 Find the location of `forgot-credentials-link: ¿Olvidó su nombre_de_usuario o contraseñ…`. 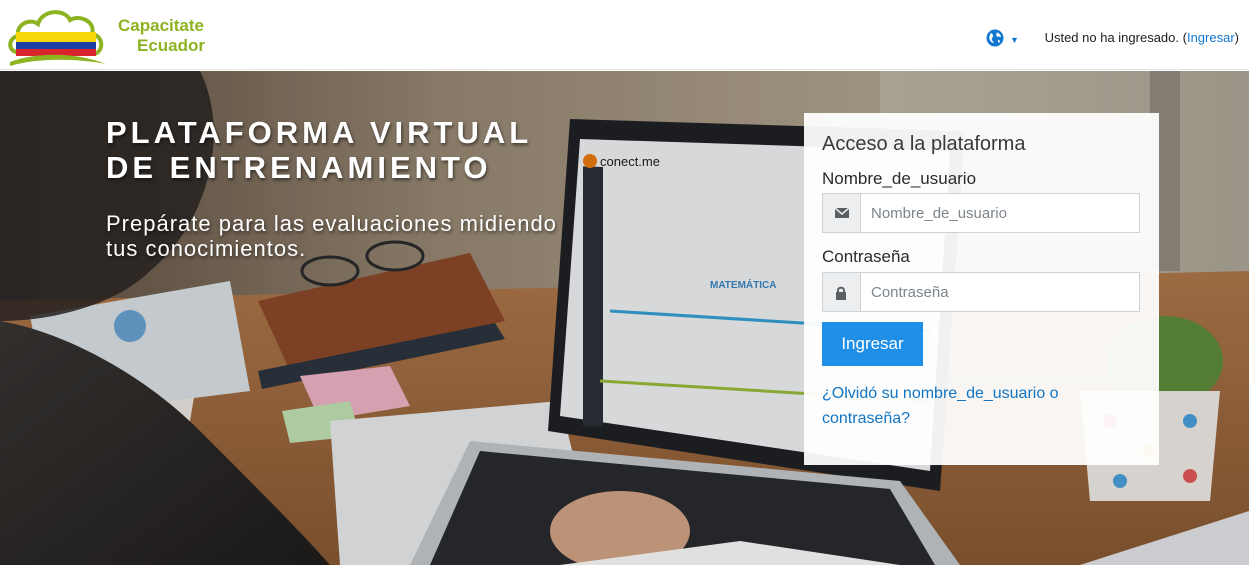

forgot-credentials-link: ¿Olvidó su nombre_de_usuario o contraseñ… is located at coordinates (972, 406).